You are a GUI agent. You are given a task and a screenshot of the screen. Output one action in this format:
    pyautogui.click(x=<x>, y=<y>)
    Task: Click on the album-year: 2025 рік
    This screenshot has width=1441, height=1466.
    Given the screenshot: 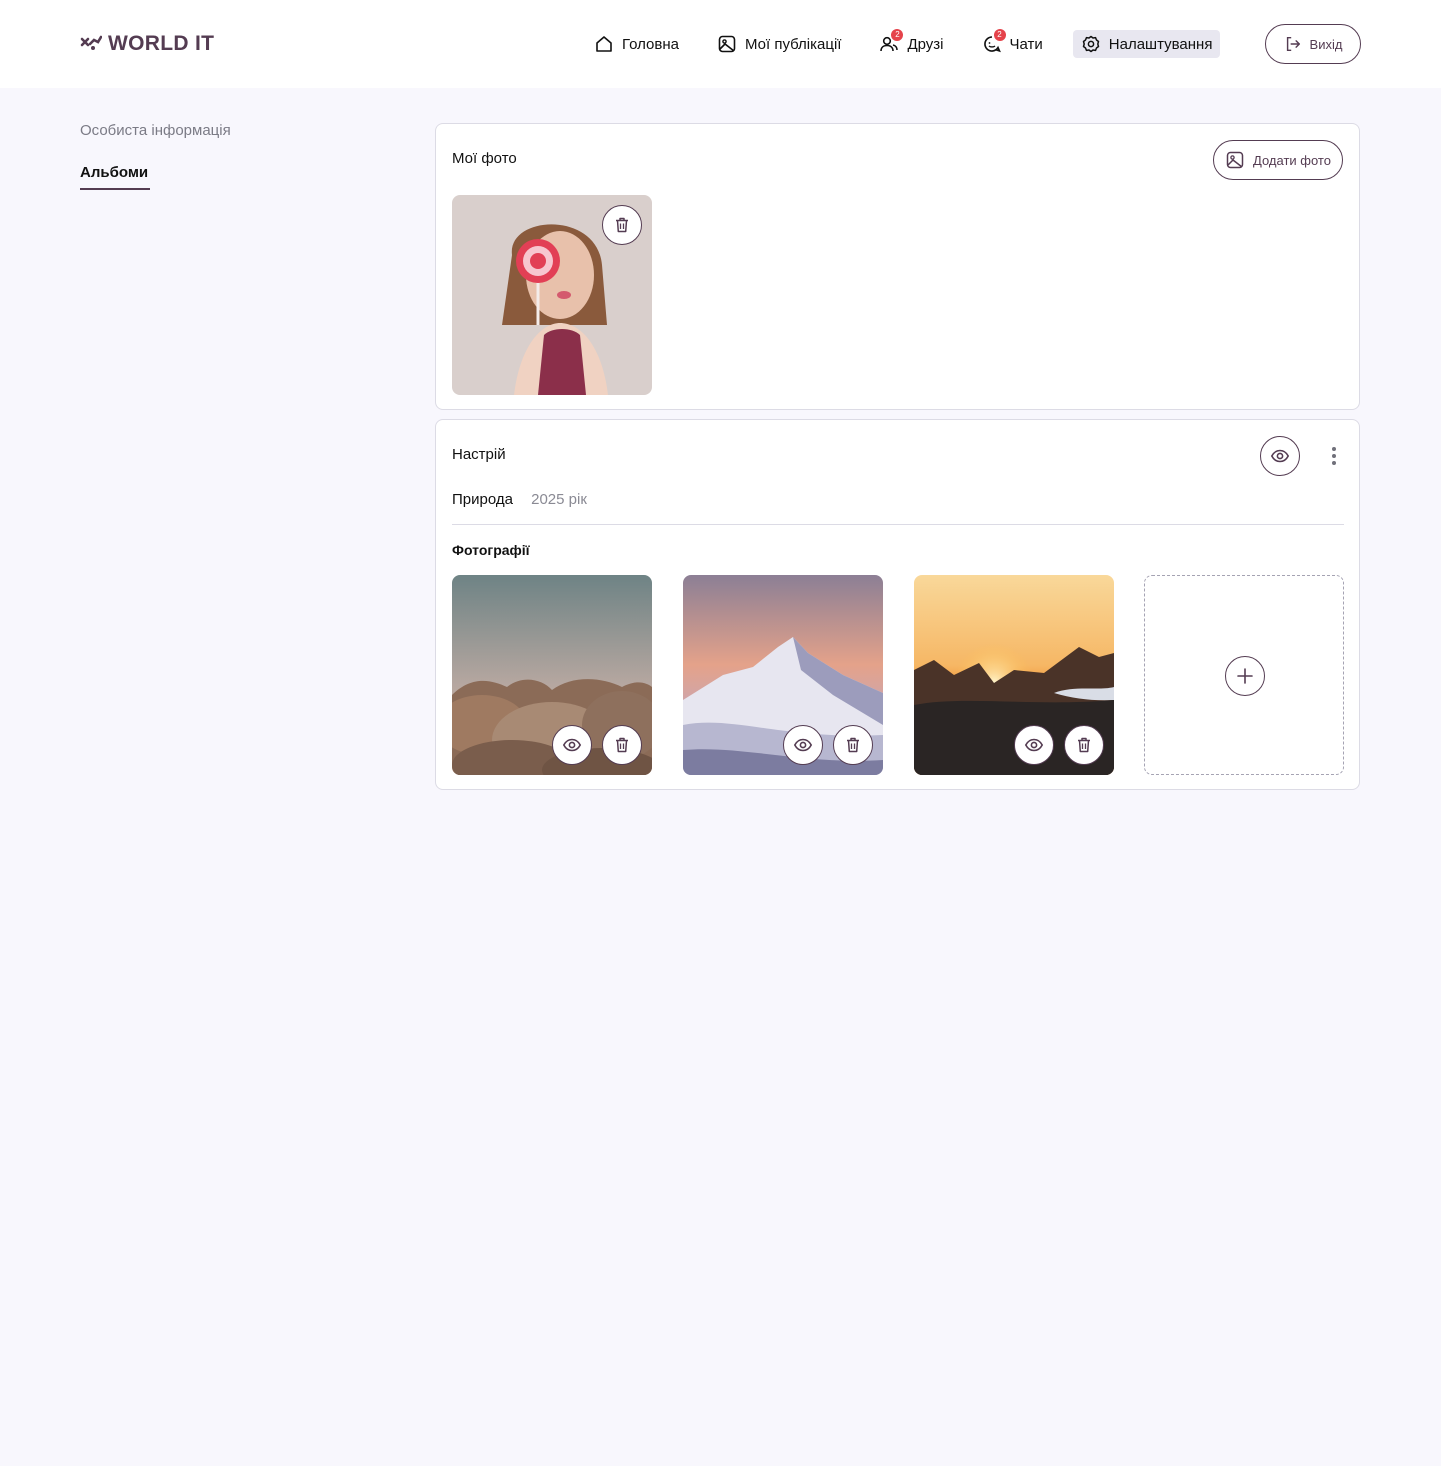 What is the action you would take?
    pyautogui.click(x=559, y=499)
    